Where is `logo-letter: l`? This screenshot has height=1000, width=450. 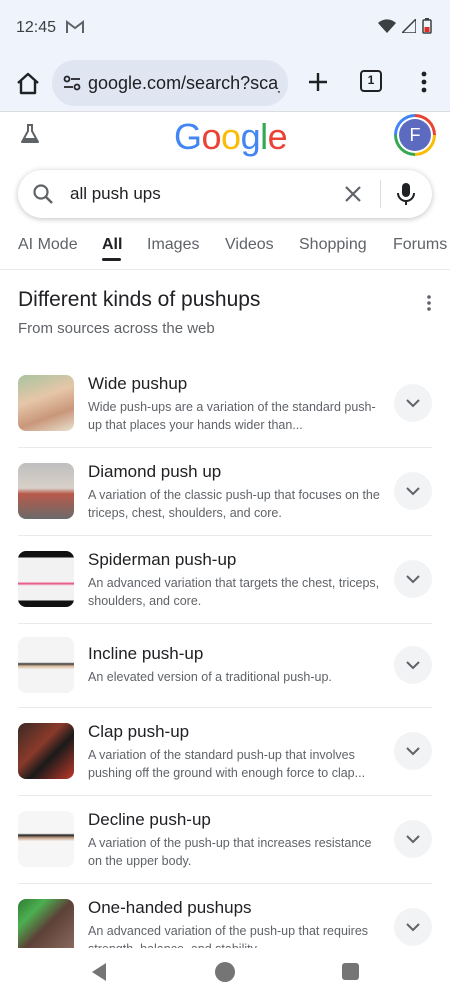
logo-letter: l is located at coordinates (264, 136).